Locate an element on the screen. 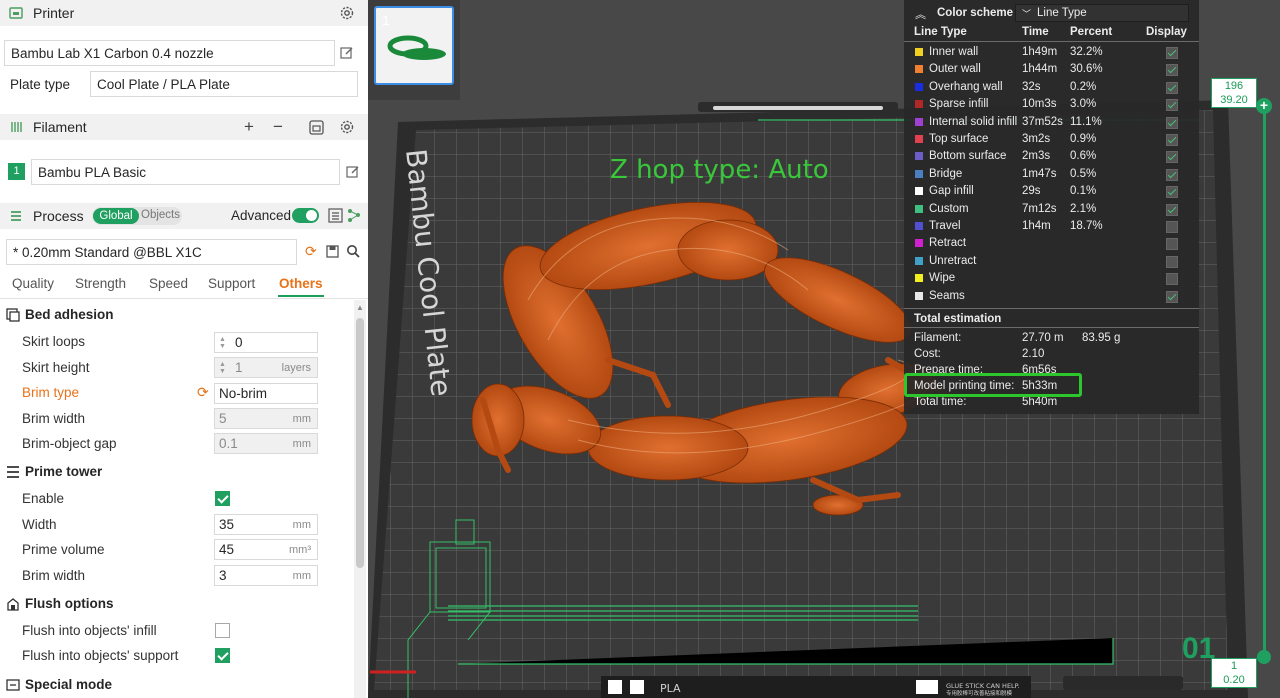 The width and height of the screenshot is (1280, 698). legend-row-name: Travel is located at coordinates (945, 226).